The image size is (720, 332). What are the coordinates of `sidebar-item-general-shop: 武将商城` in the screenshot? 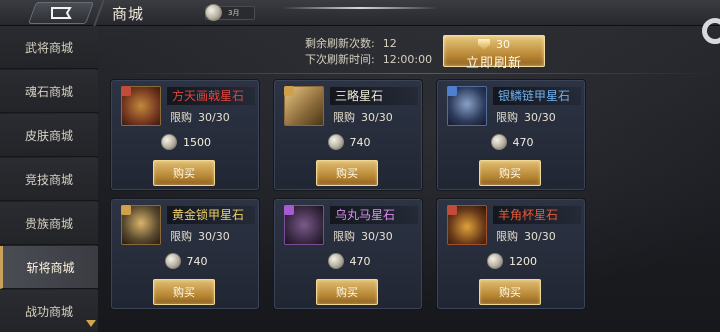 It's located at (49, 47).